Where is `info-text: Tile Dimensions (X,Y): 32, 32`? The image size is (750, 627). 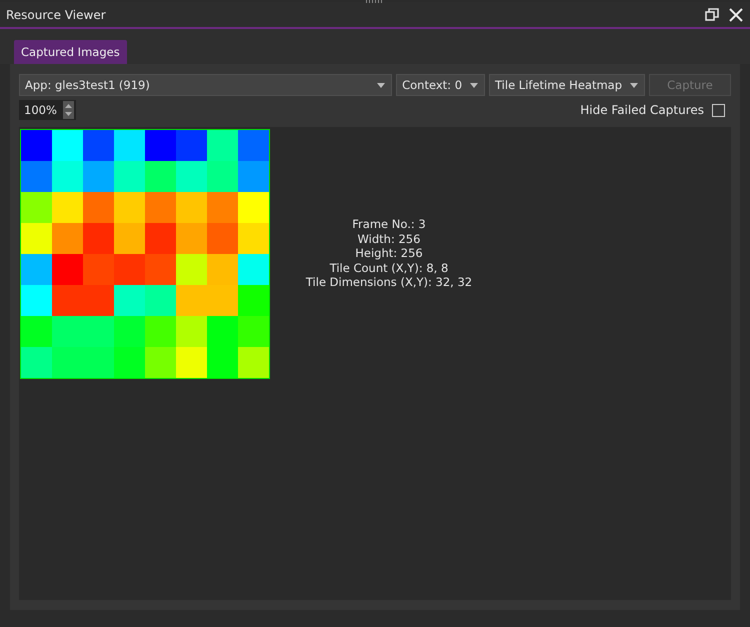 info-text: Tile Dimensions (X,Y): 32, 32 is located at coordinates (389, 282).